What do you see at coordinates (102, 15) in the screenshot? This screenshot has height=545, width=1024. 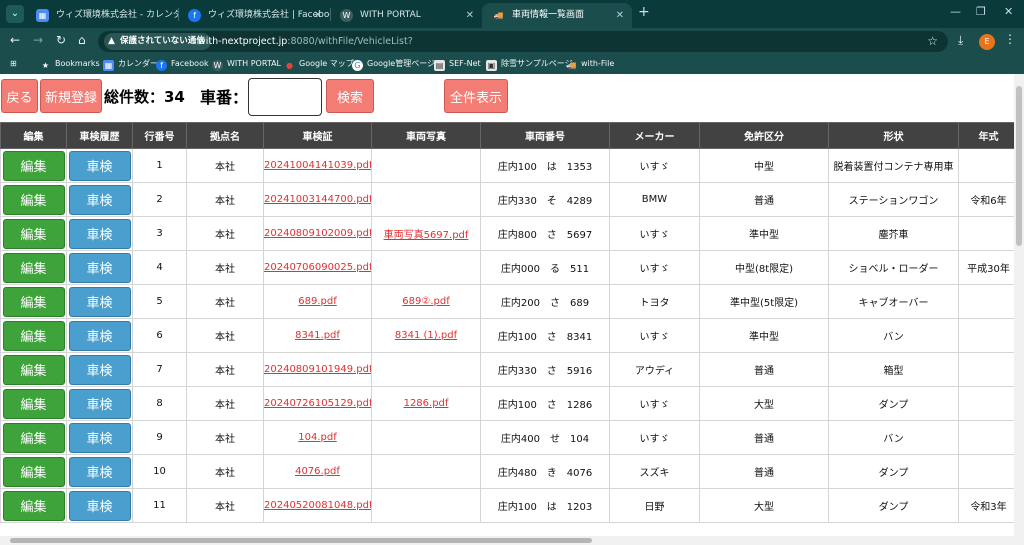 I see `tab-calendar: ▦ ウィズ環境株式会社 - カレンダー -` at bounding box center [102, 15].